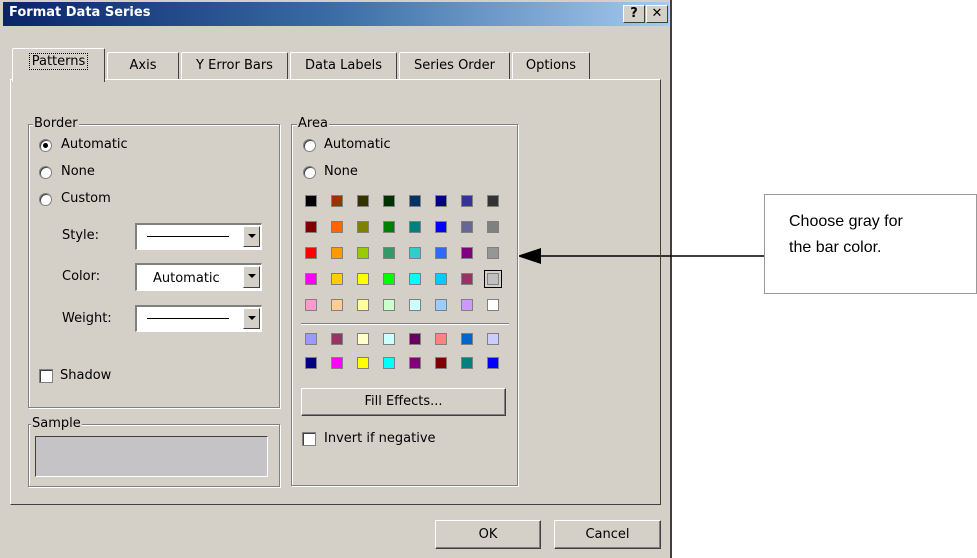 The height and width of the screenshot is (558, 977). Describe the element at coordinates (313, 123) in the screenshot. I see `area-group-label: Area` at that location.